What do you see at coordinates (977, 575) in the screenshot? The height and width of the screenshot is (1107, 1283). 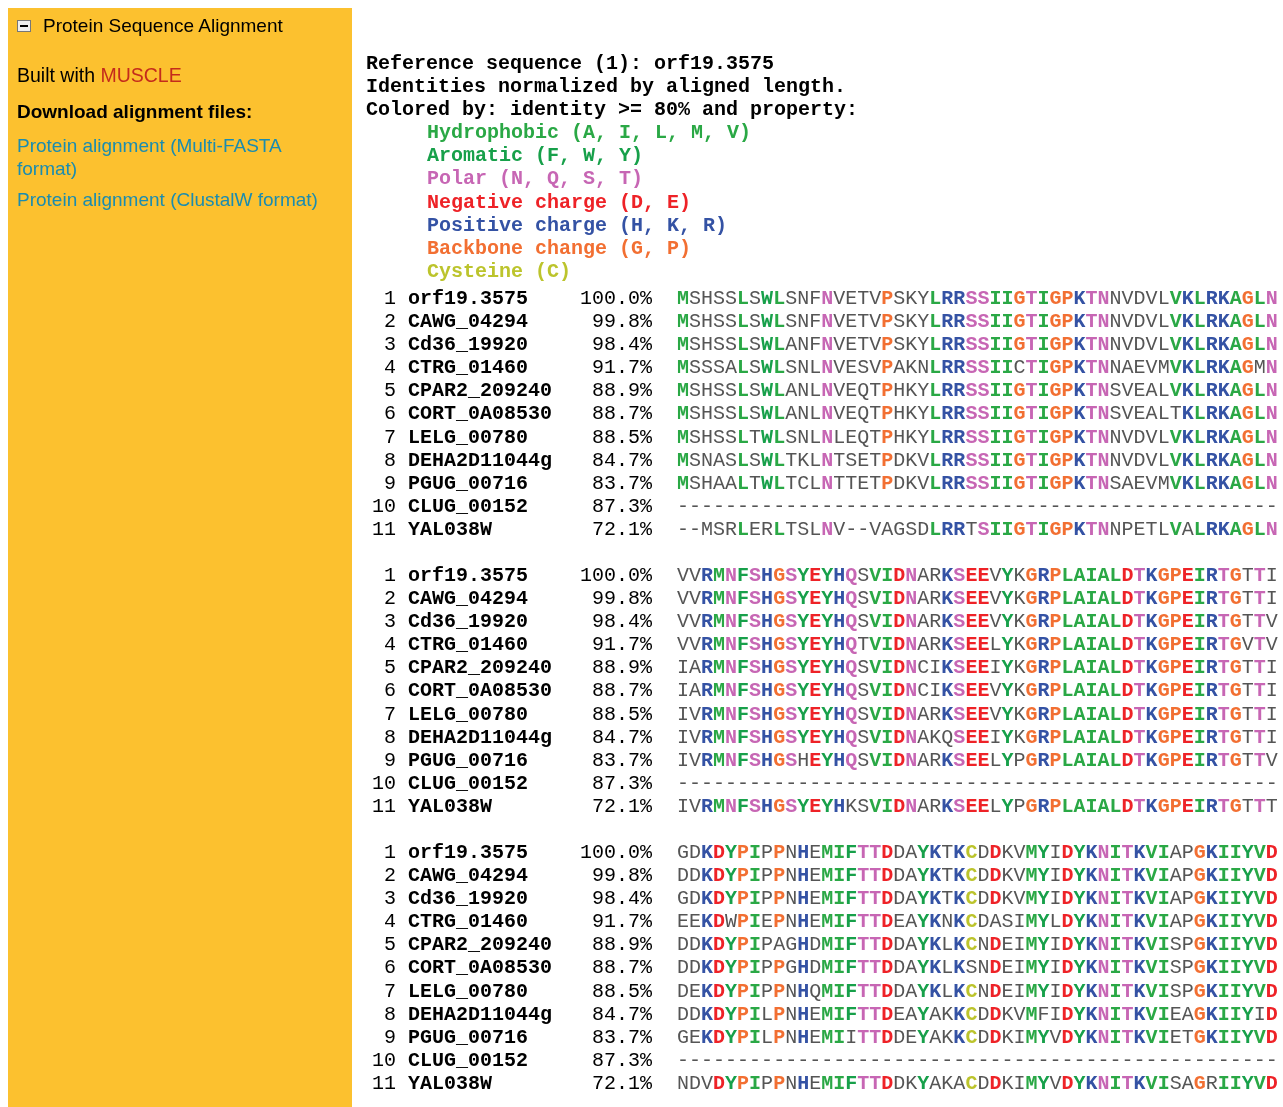 I see `sequence: VVRMNFSHGSYEYHQSVIDNARKSEEVYKGRPLAIALDTKGPEIRTGTTI` at bounding box center [977, 575].